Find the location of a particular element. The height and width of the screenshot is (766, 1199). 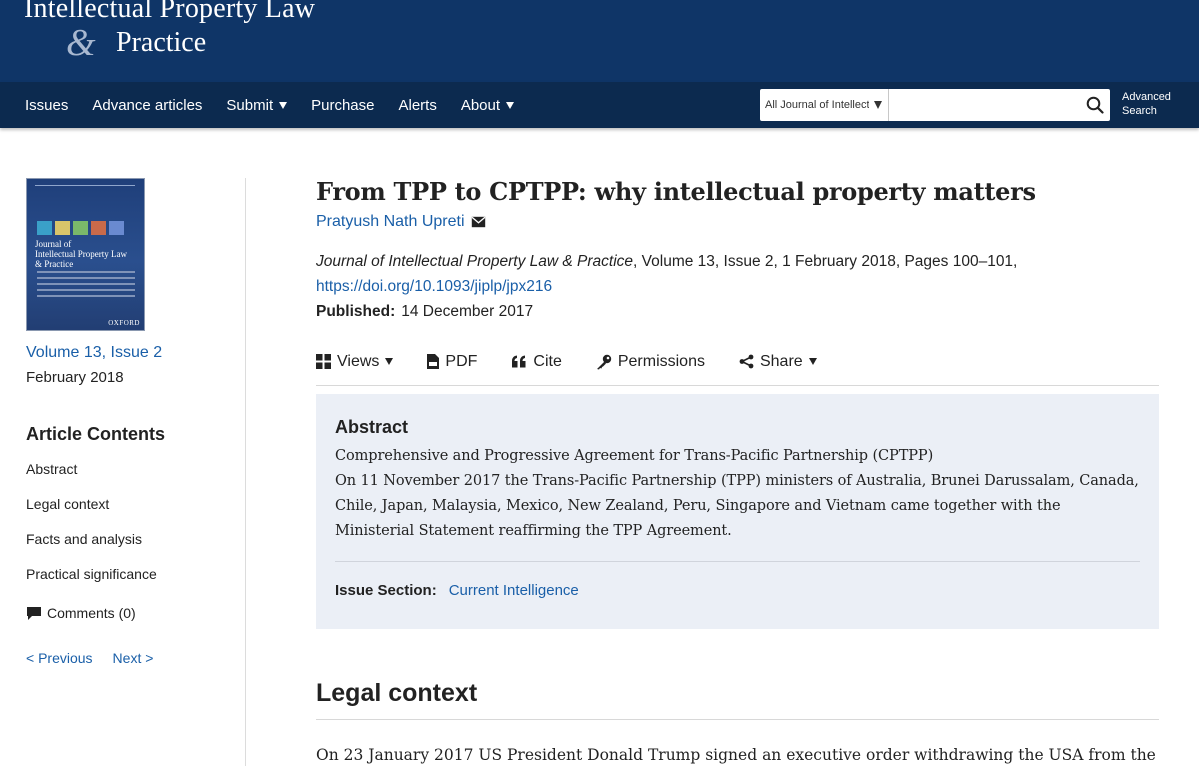

author-link: Pratyush Nath Upreti is located at coordinates (737, 222).